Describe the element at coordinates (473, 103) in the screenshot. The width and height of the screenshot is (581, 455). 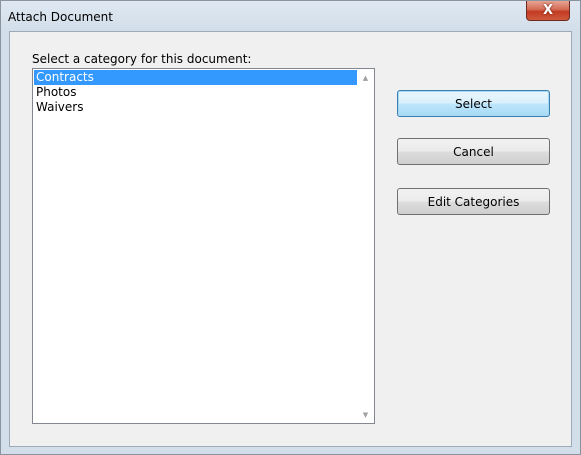
I see `select-button: Select` at that location.